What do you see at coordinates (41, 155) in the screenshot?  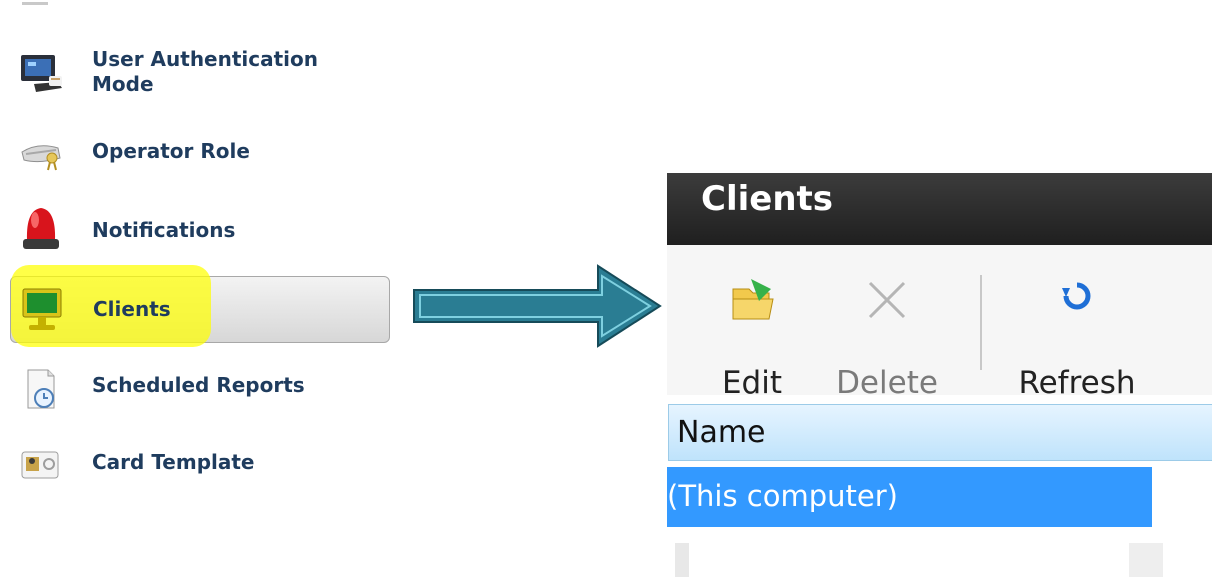 I see `keyboard-key-icon` at bounding box center [41, 155].